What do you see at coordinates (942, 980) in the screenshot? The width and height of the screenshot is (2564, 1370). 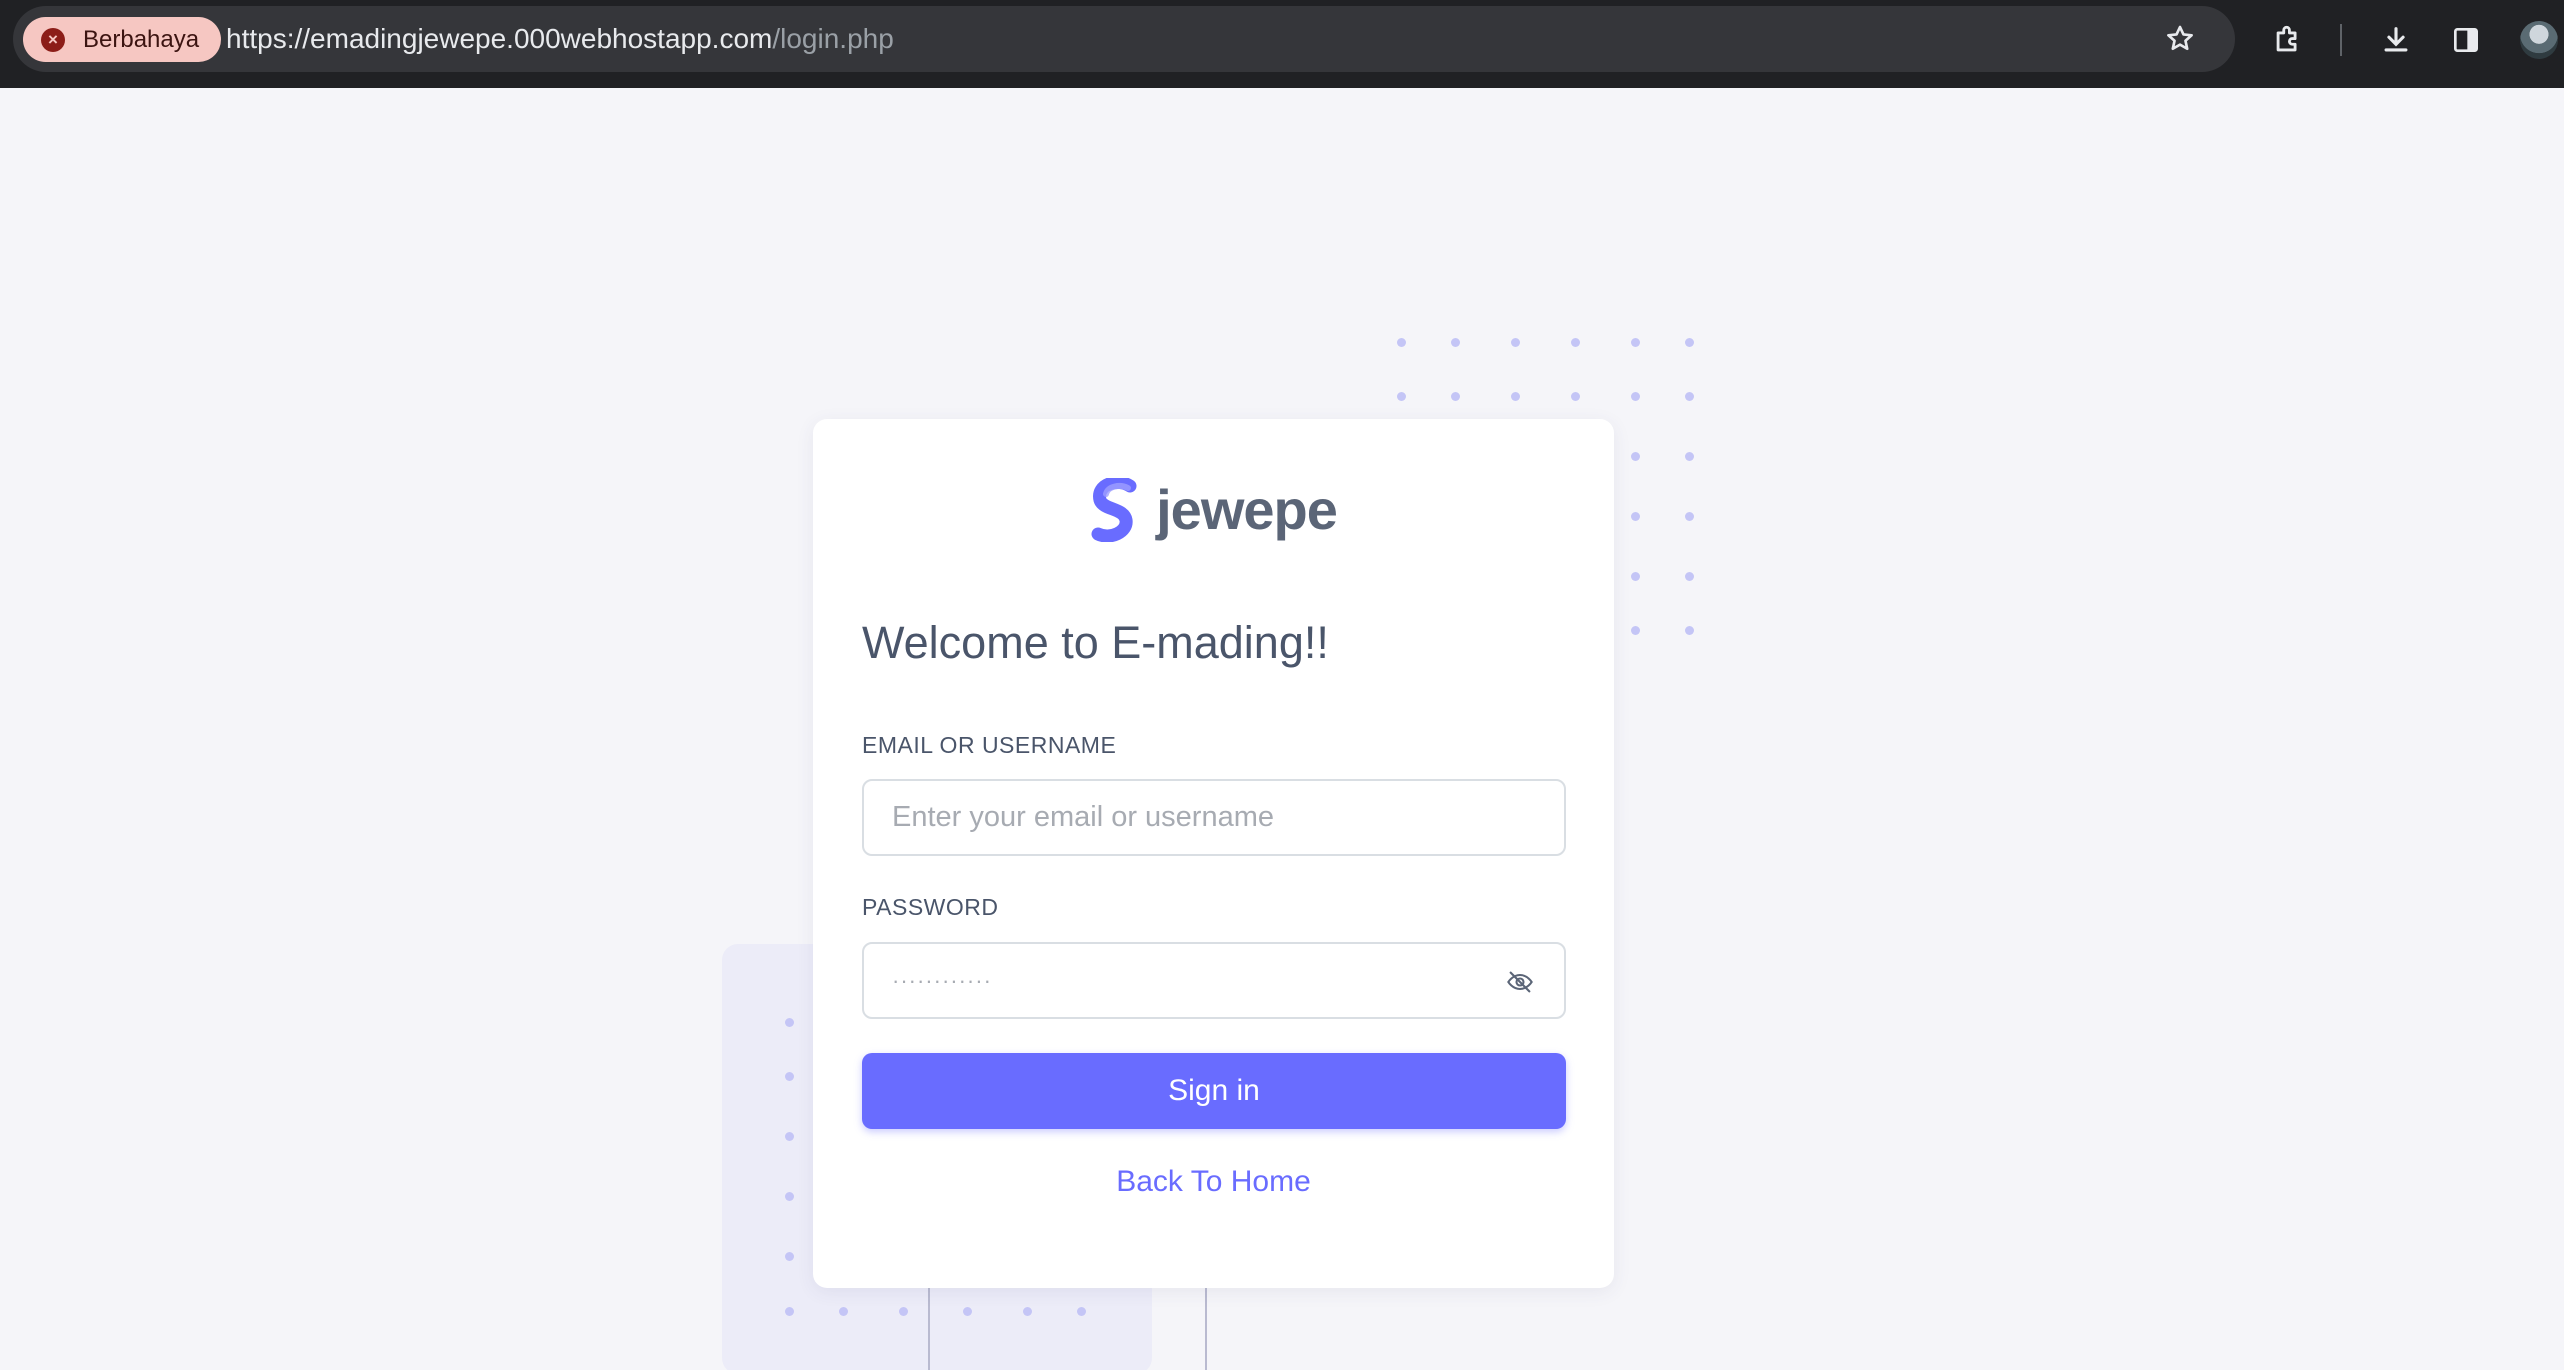 I see `password-value: ············` at bounding box center [942, 980].